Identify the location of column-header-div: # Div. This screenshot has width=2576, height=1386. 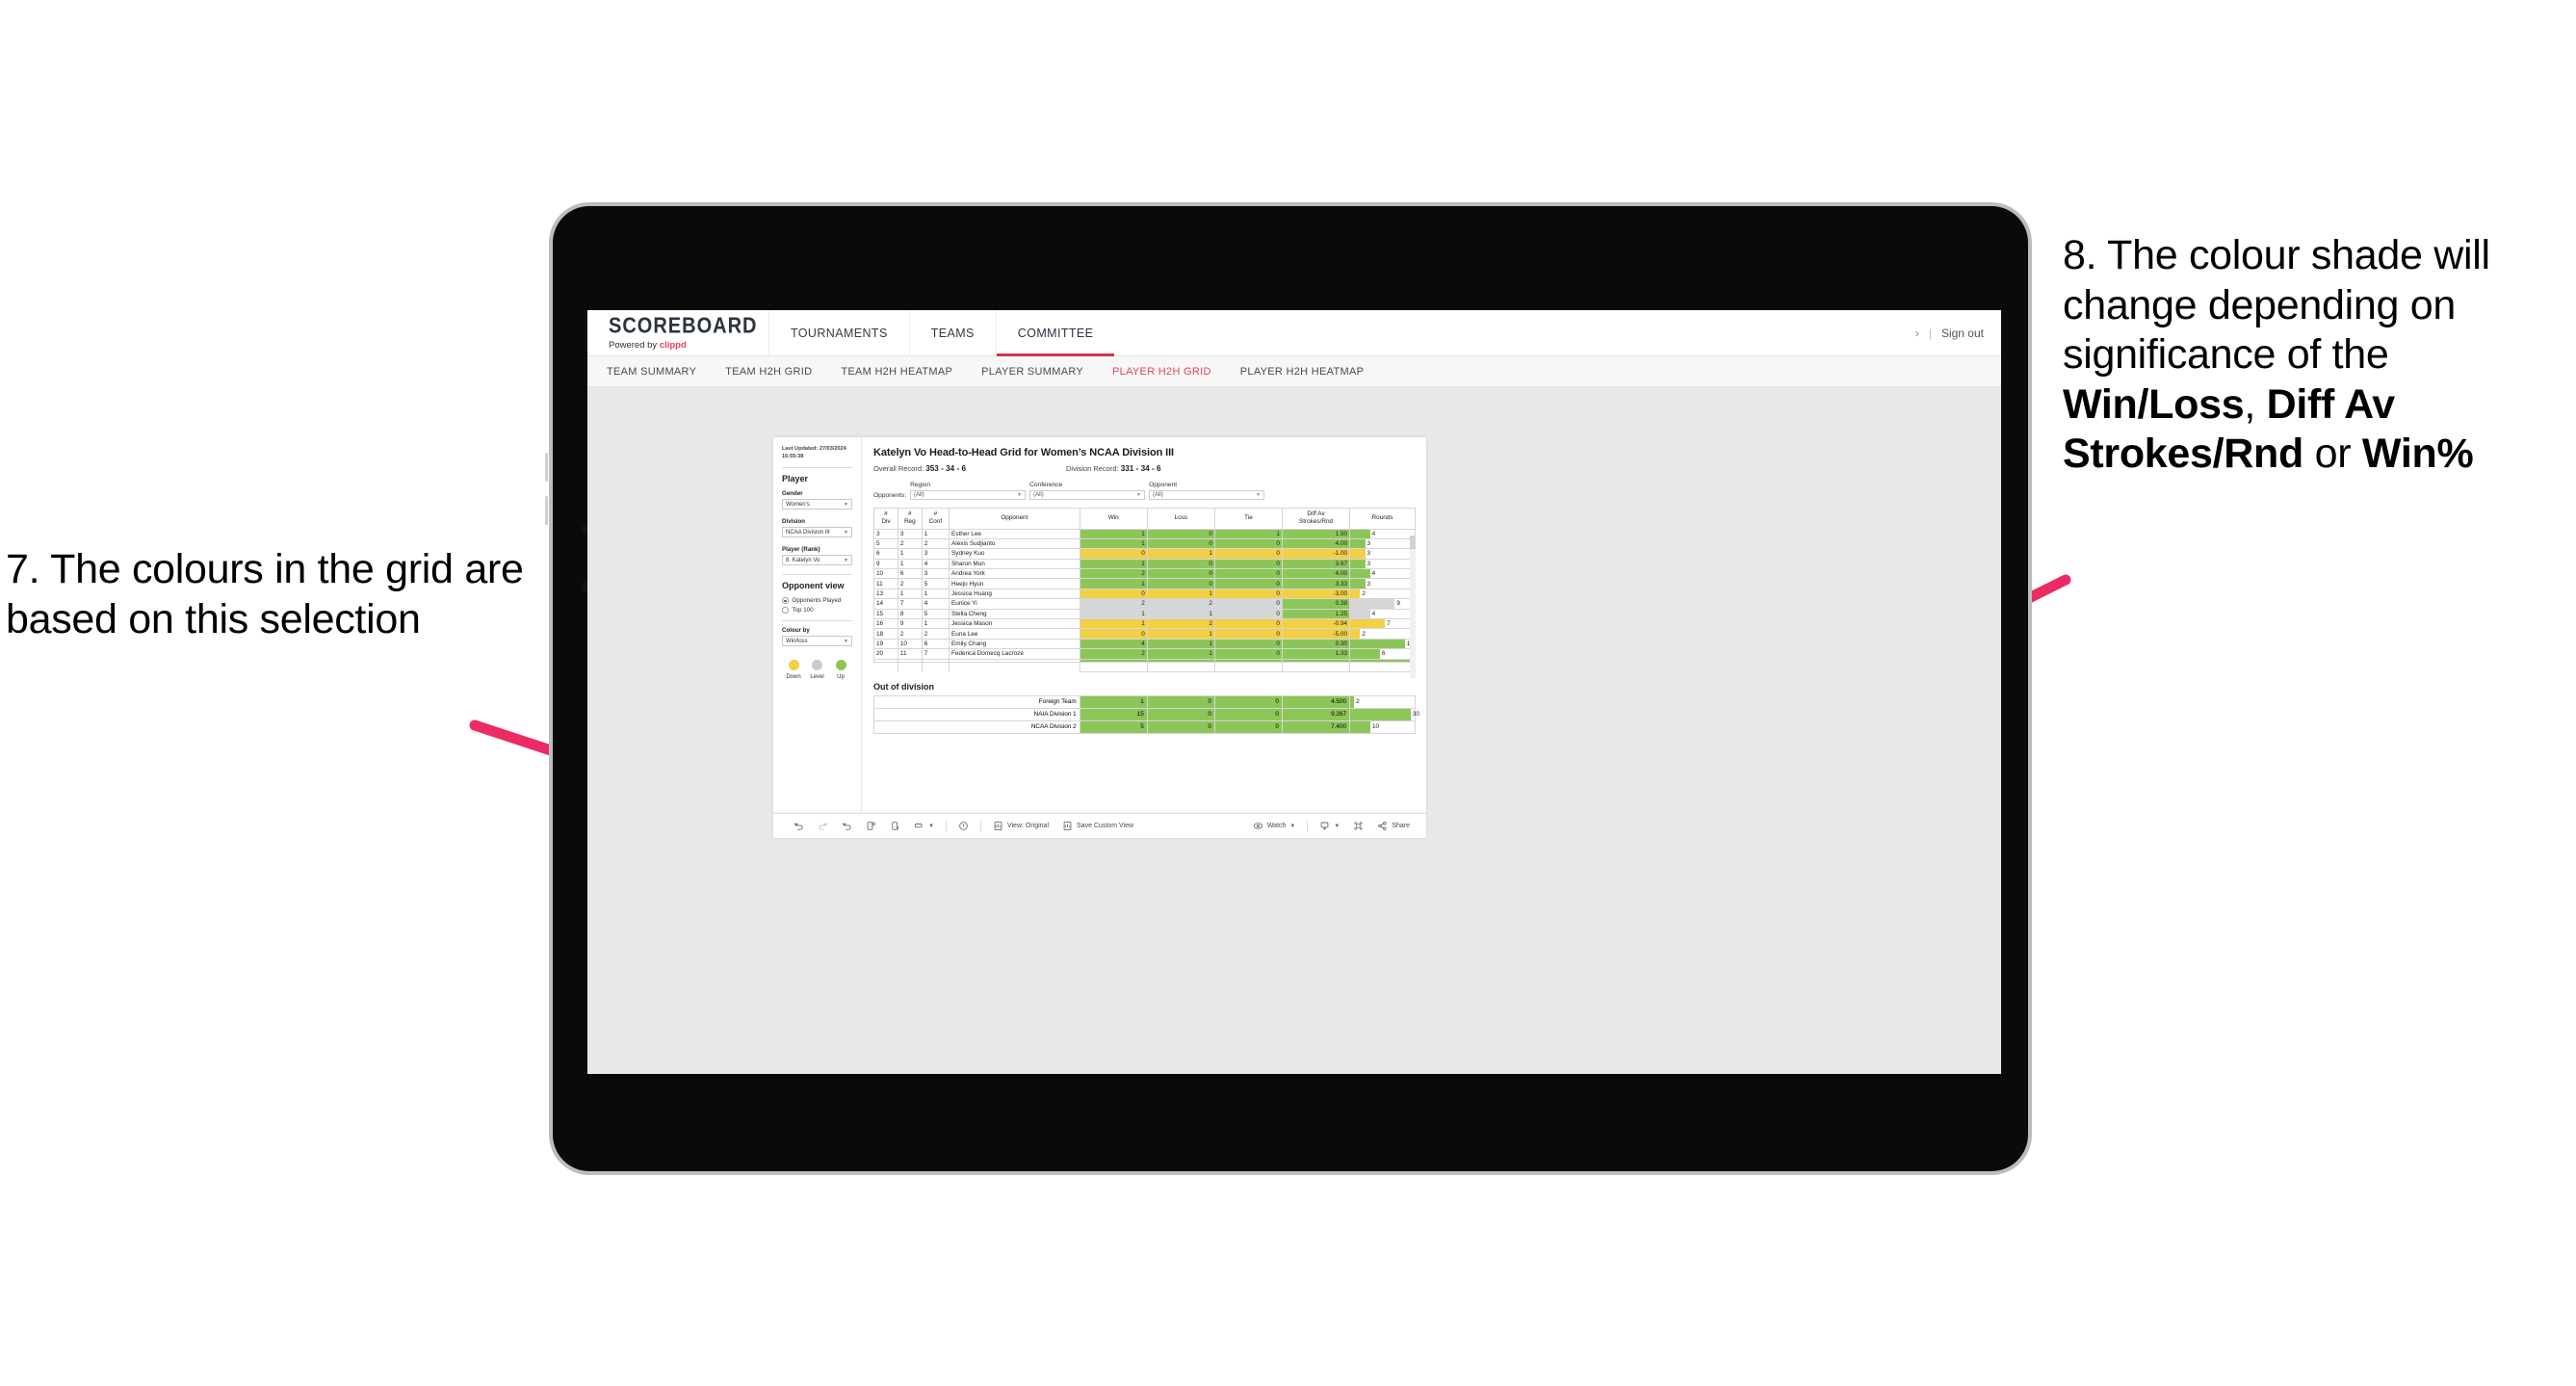
(885, 518).